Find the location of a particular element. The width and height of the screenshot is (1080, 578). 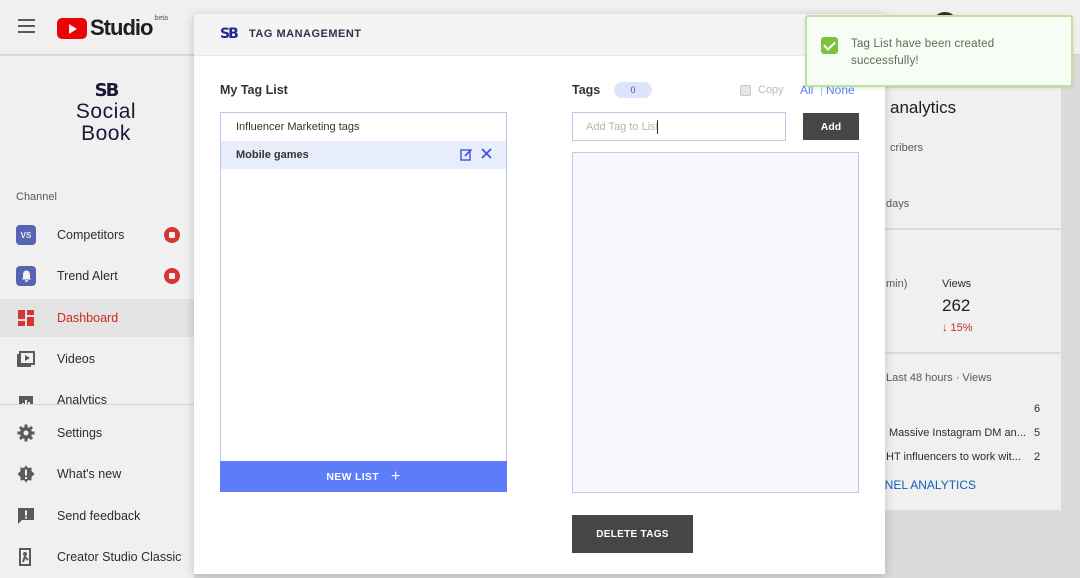

success-toast: Tag List have been created successfully! is located at coordinates (939, 51).